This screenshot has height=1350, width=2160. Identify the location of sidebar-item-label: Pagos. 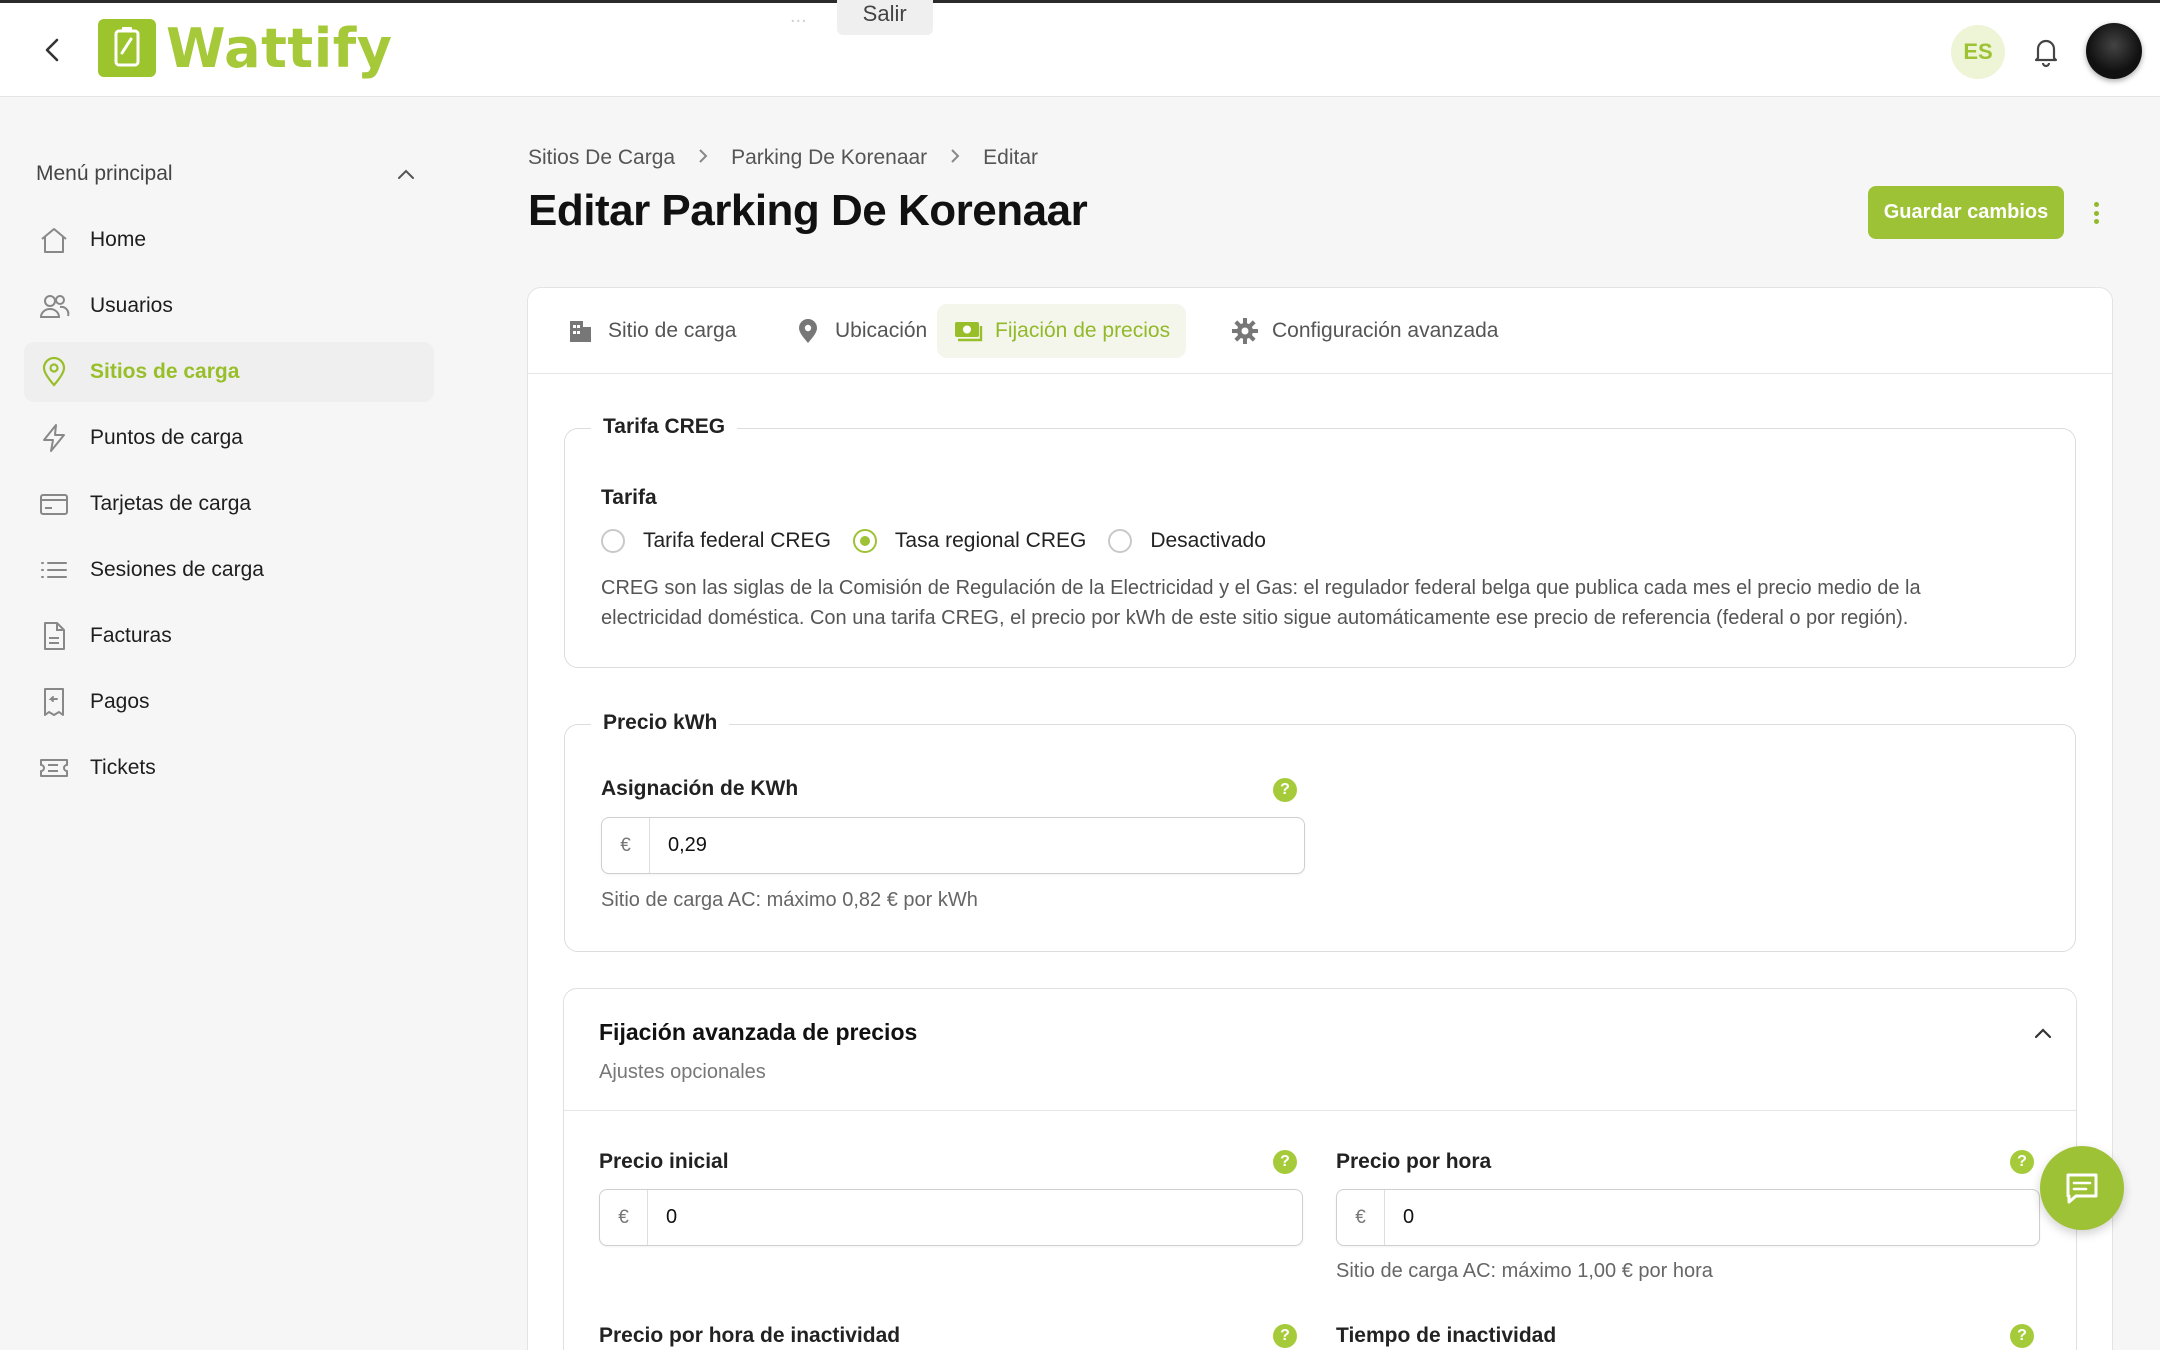
(120, 701).